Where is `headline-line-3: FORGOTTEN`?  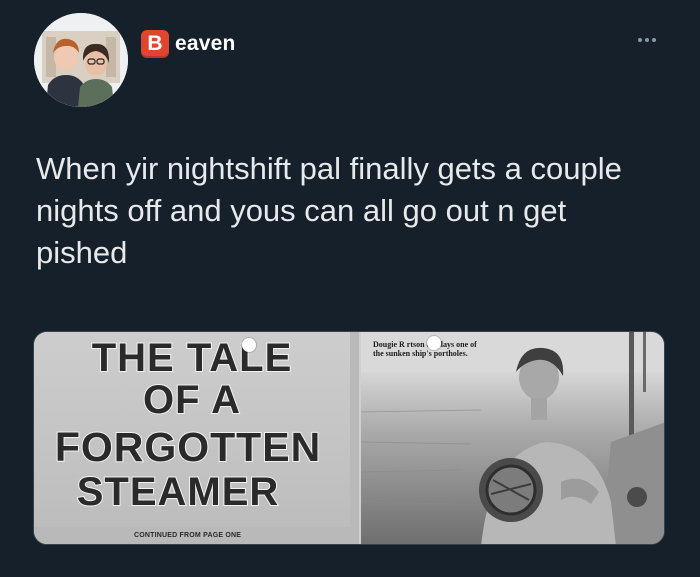
headline-line-3: FORGOTTEN is located at coordinates (188, 447).